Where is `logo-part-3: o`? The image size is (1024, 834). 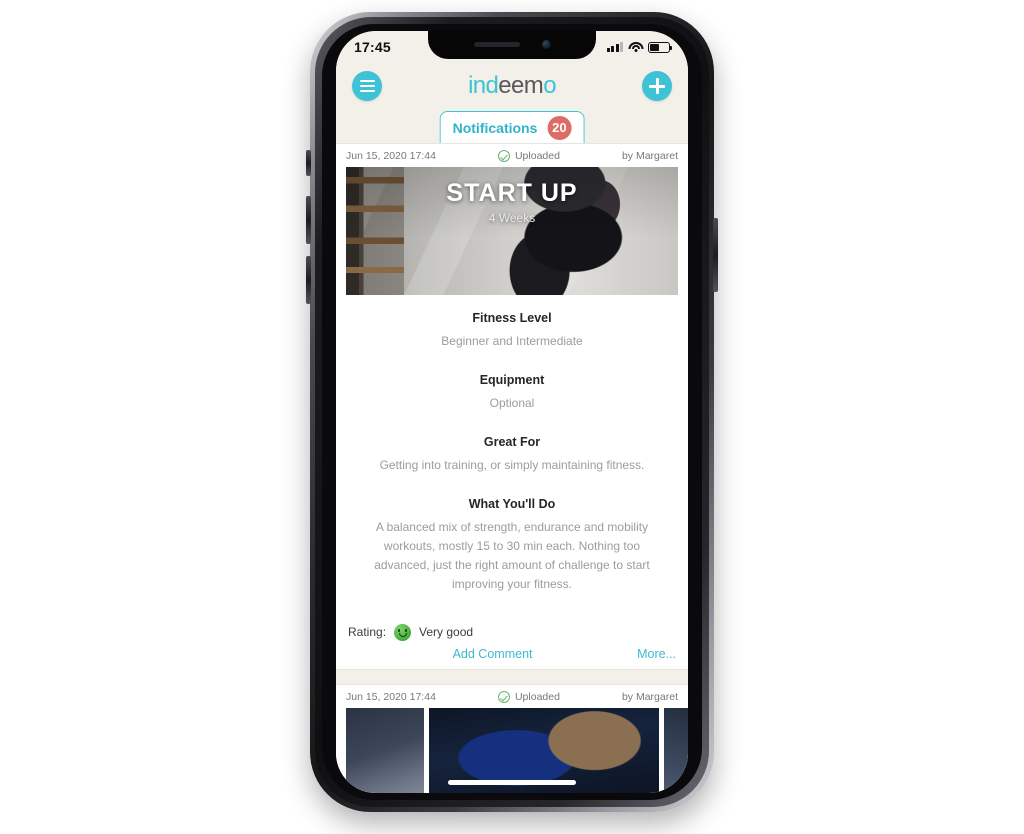
logo-part-3: o is located at coordinates (549, 85).